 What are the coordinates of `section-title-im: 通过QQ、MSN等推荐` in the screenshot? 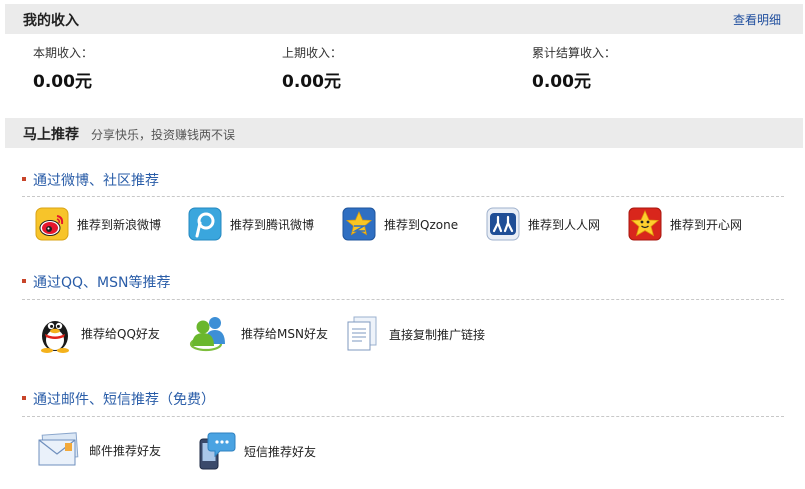 It's located at (96, 282).